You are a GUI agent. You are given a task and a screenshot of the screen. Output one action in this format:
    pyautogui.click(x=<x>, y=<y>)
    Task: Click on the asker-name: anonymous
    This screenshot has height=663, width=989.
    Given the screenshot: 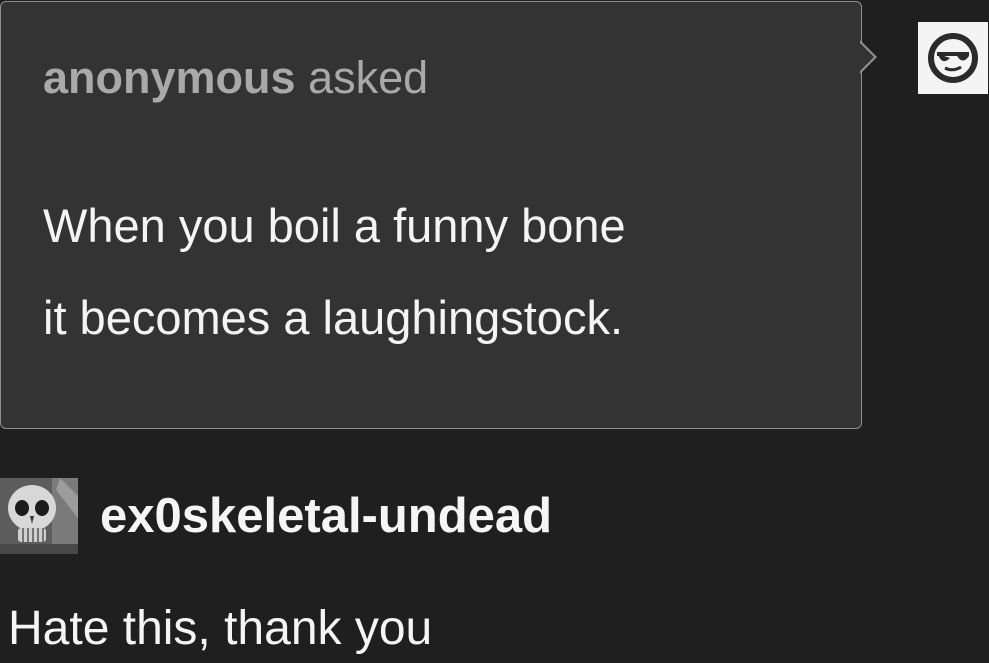 What is the action you would take?
    pyautogui.click(x=169, y=77)
    